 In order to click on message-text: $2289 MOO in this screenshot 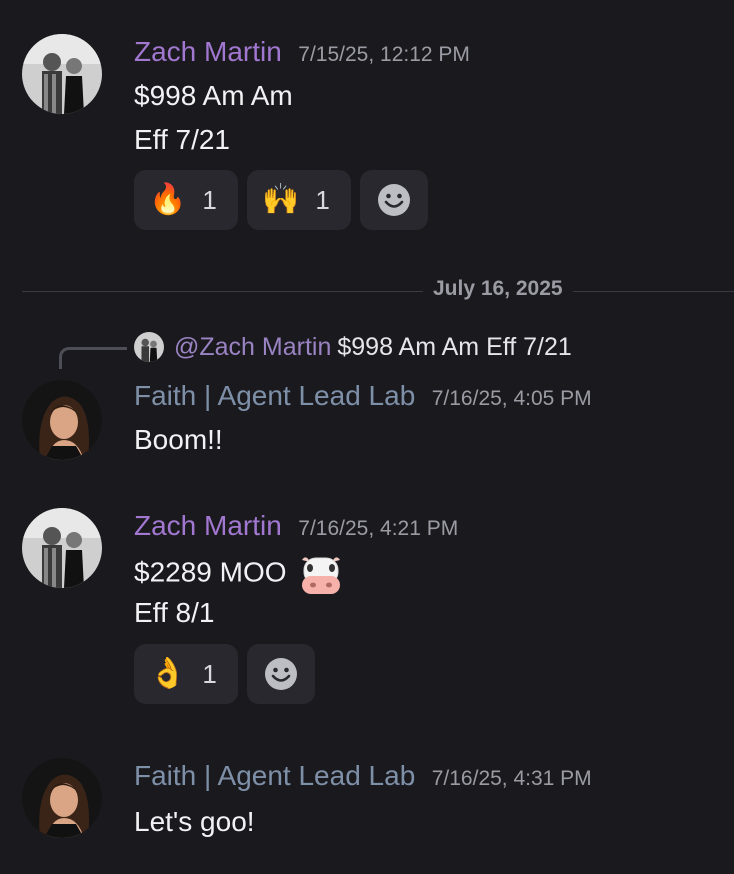, I will do `click(239, 574)`.